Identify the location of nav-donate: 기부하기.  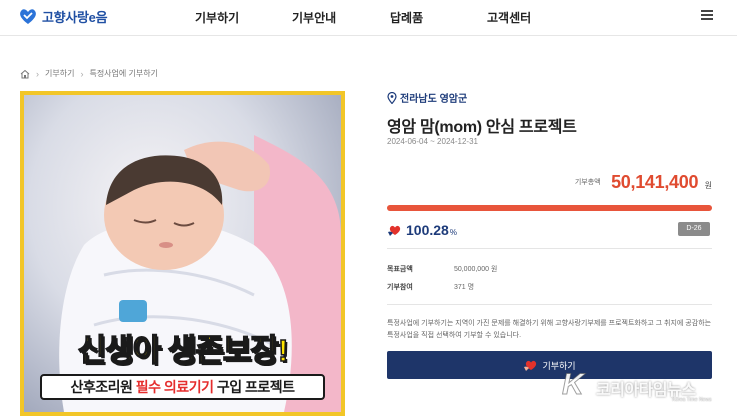
(217, 17).